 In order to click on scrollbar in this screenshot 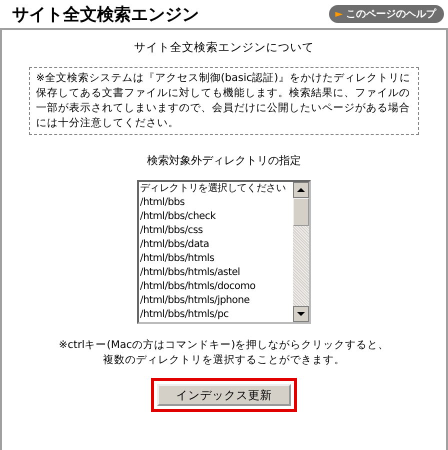, I will do `click(301, 252)`.